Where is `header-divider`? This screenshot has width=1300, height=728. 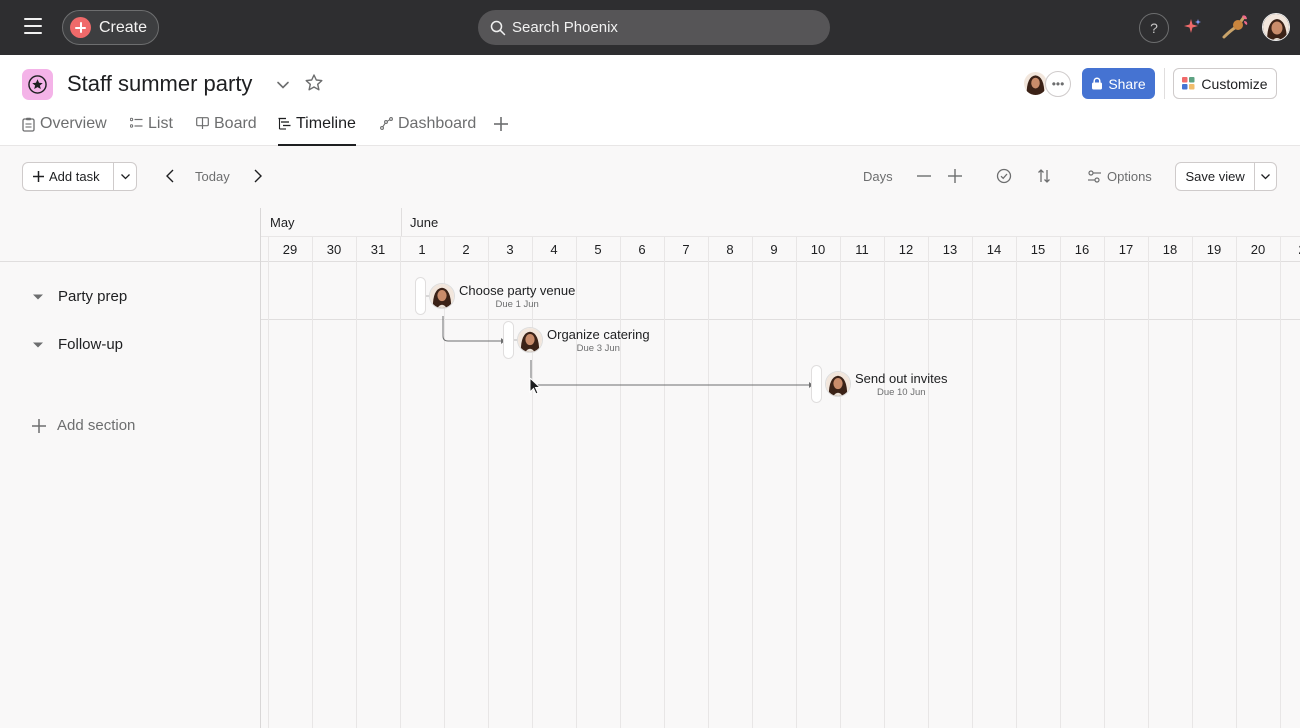 header-divider is located at coordinates (1164, 83).